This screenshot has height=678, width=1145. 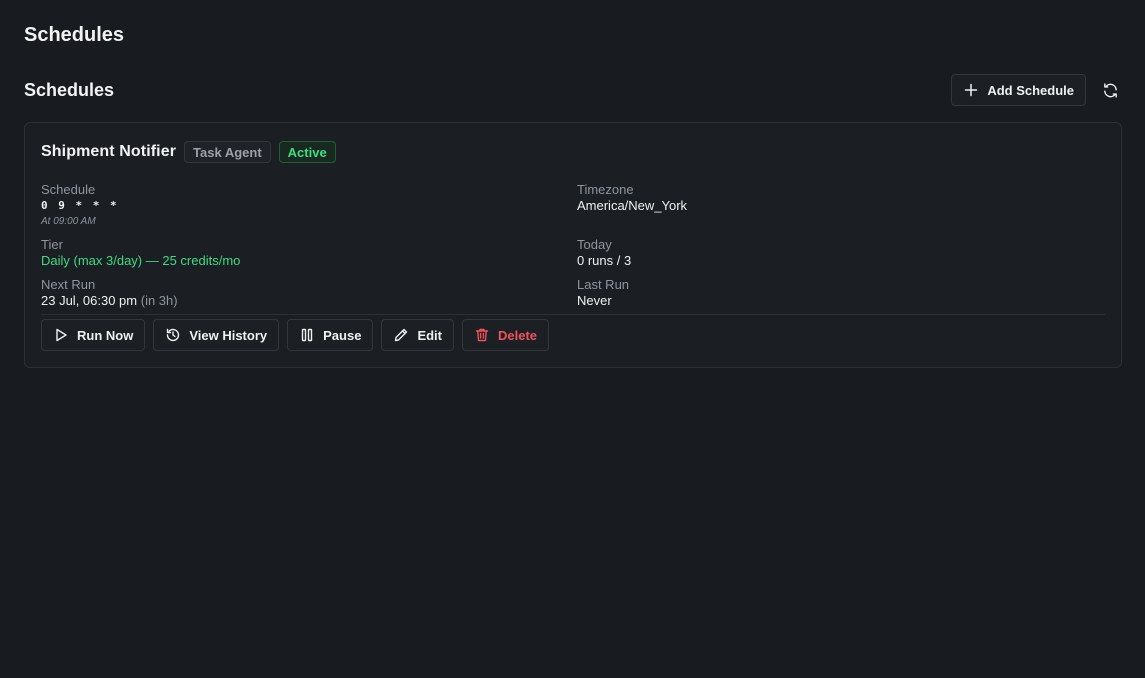 I want to click on history-icon, so click(x=173, y=335).